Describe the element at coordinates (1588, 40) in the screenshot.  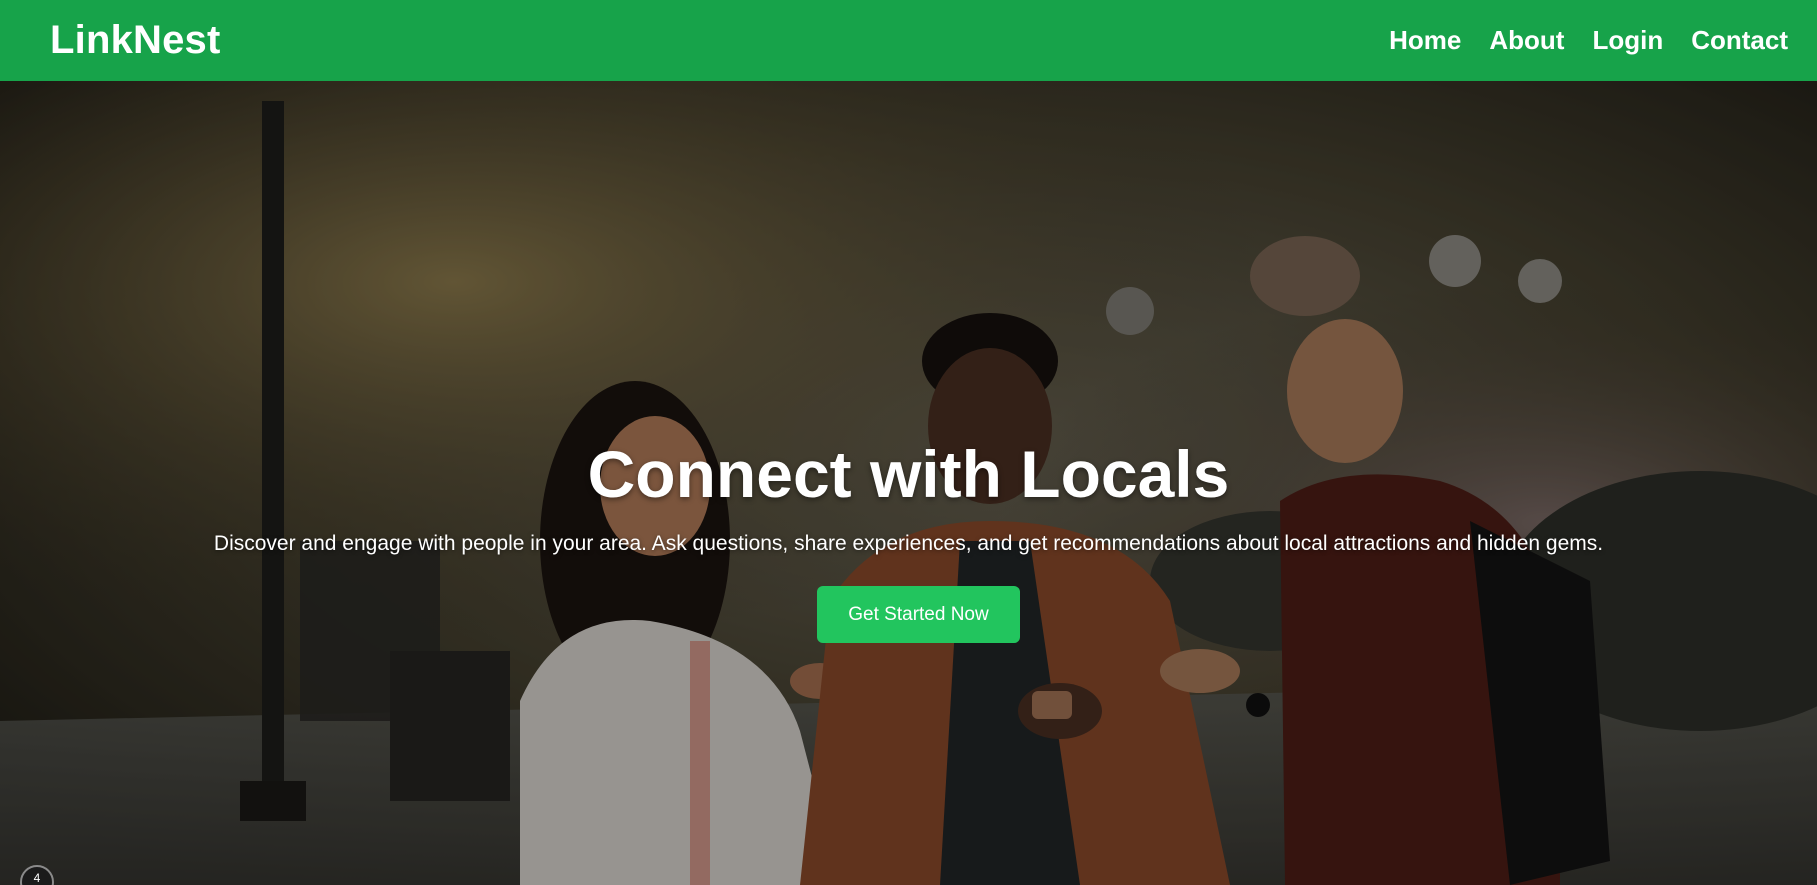
I see `nav-links: Home About Login Contact` at that location.